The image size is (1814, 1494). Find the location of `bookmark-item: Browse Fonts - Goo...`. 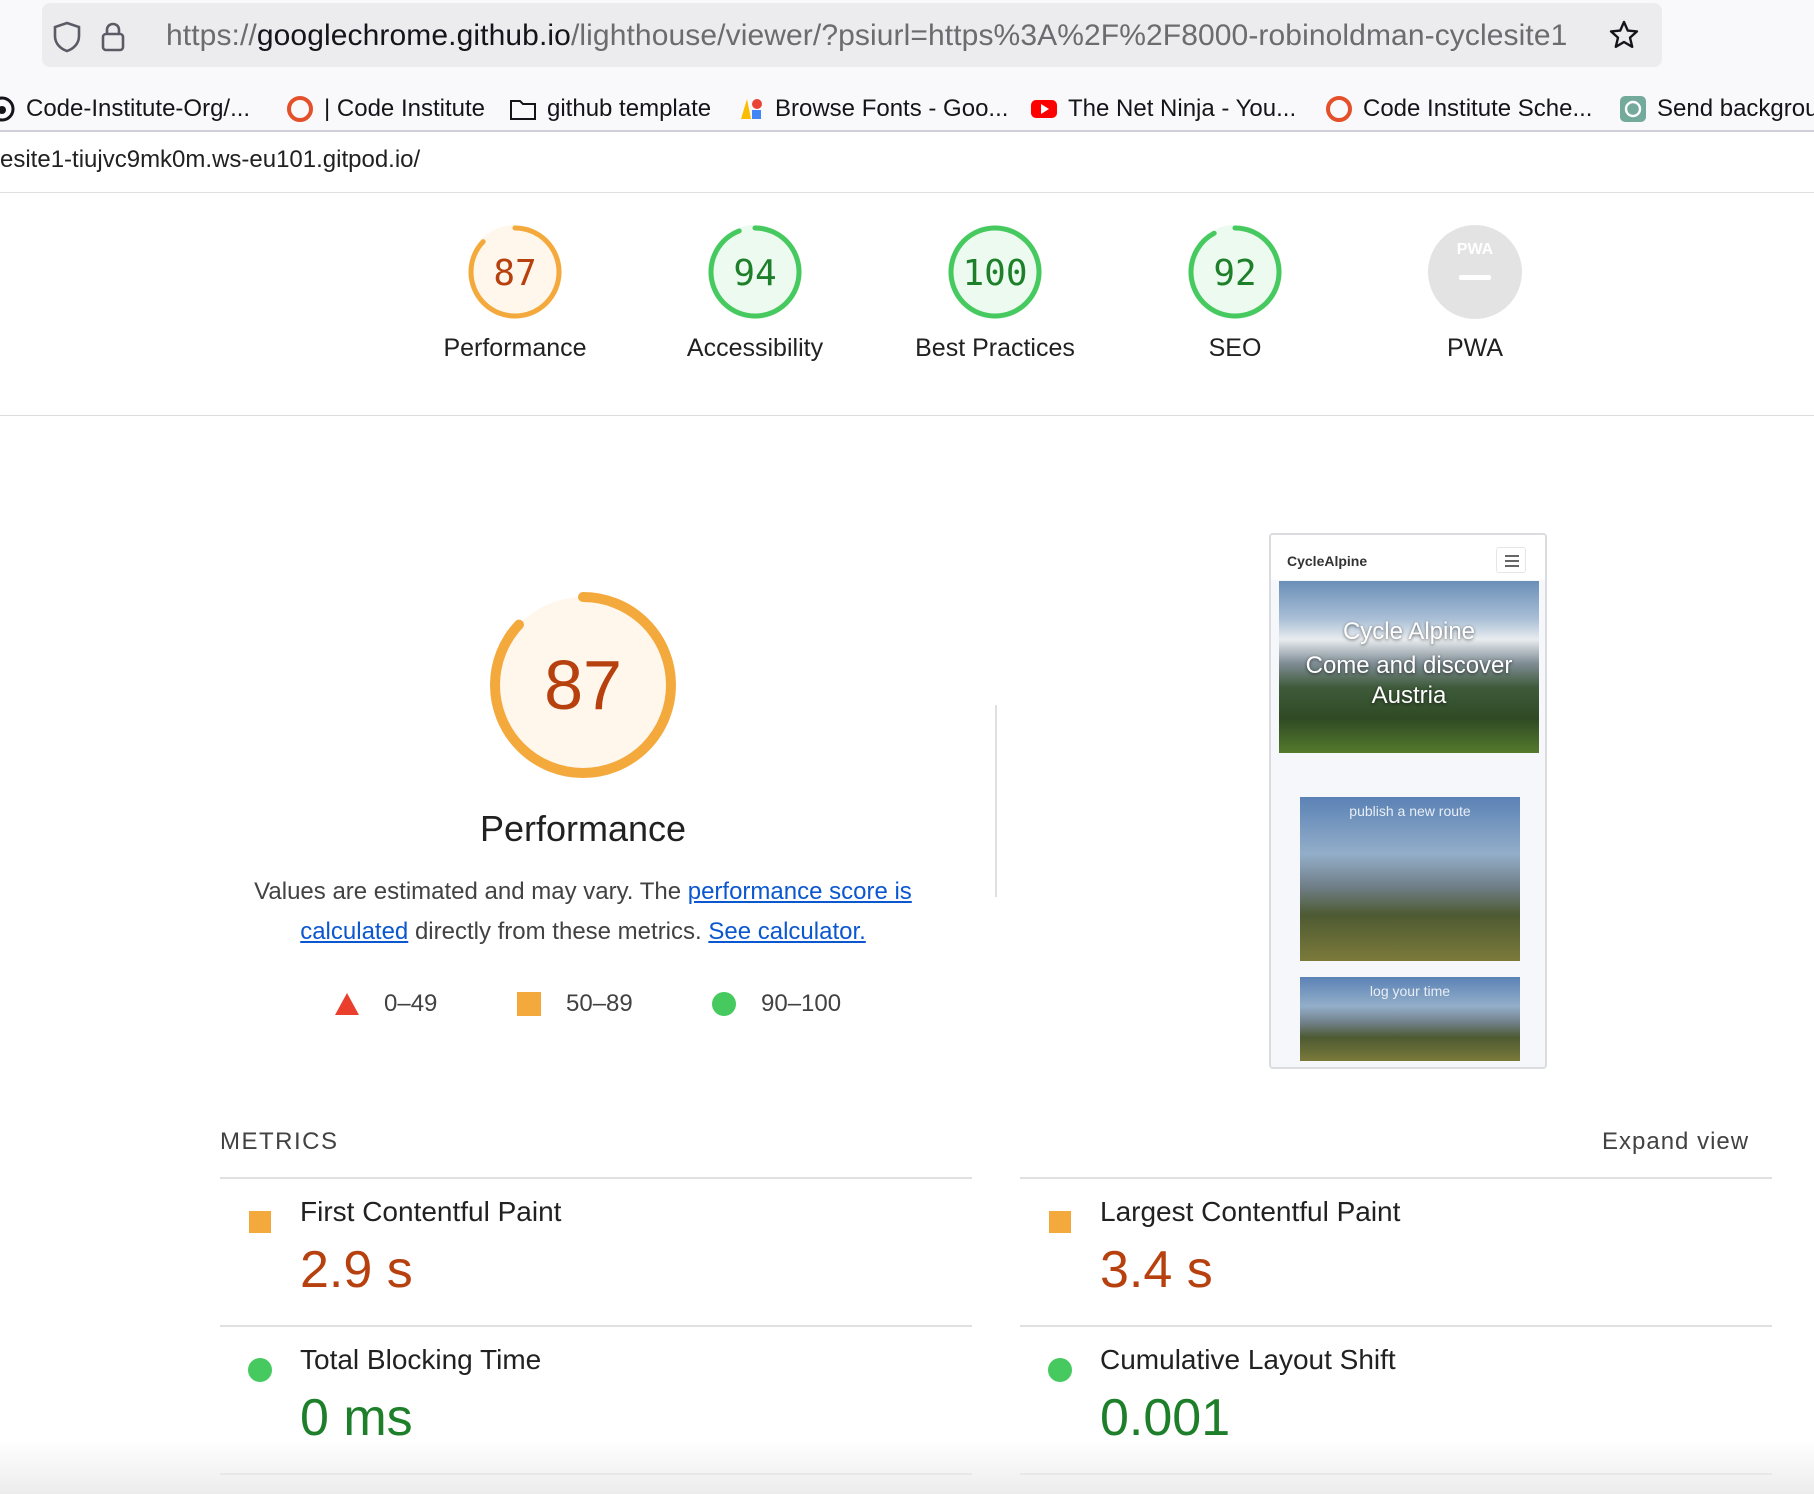

bookmark-item: Browse Fonts - Goo... is located at coordinates (872, 109).